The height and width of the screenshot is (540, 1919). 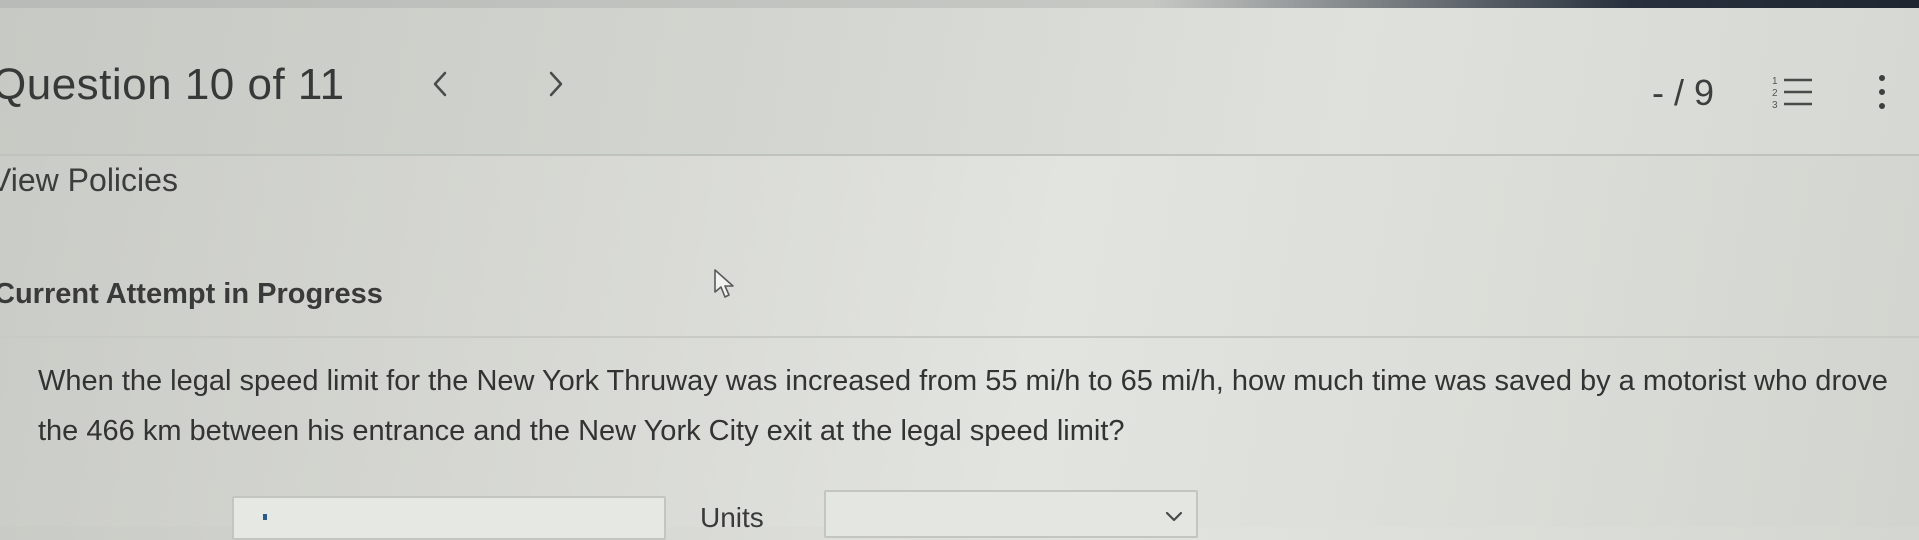 I want to click on question-list-button: 1 2 3, so click(x=1793, y=92).